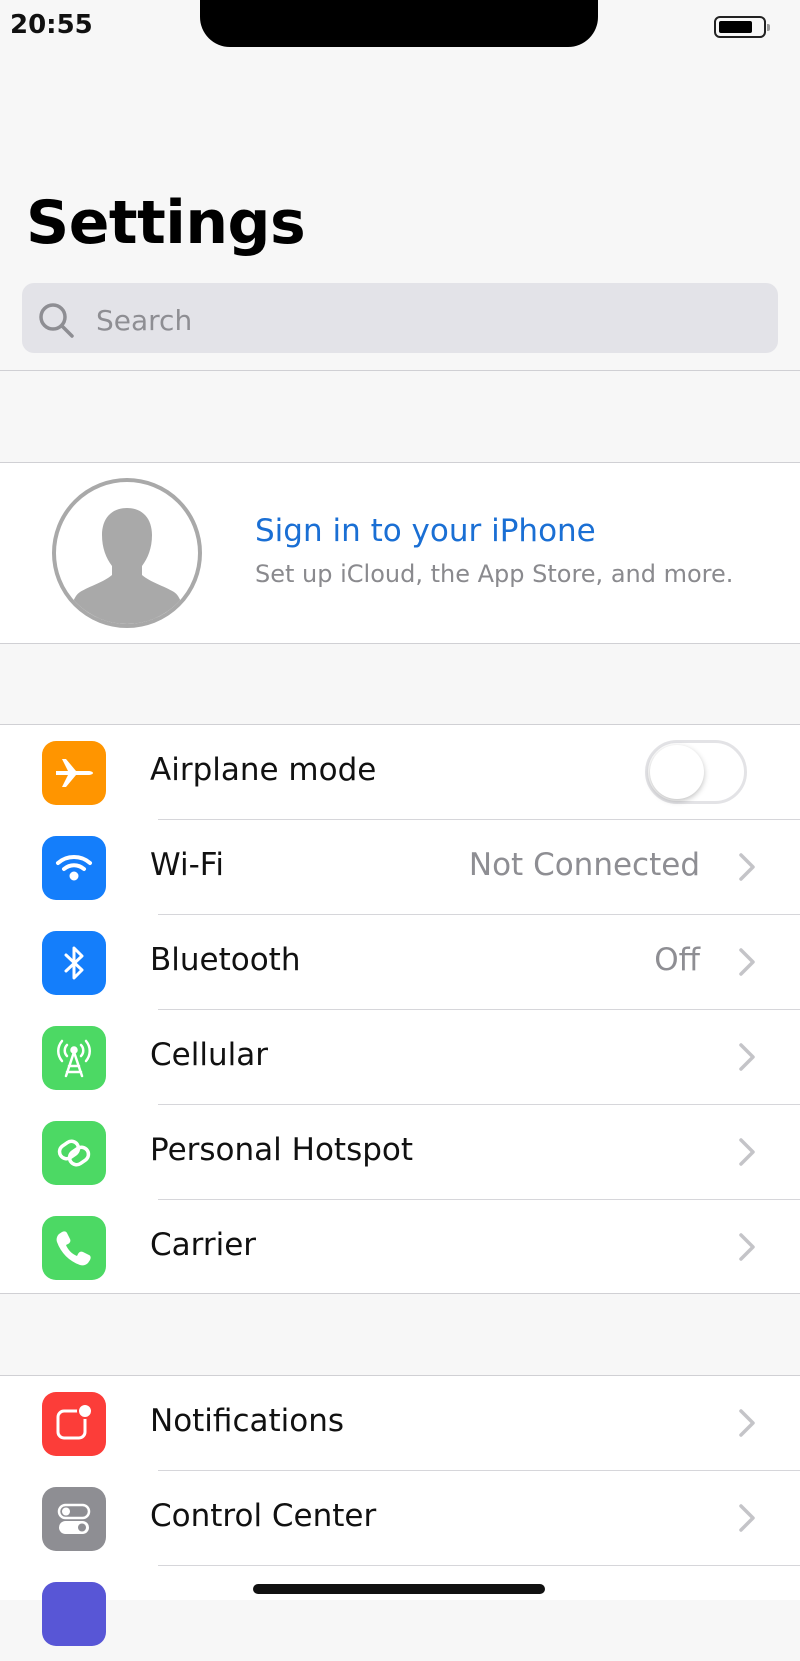  Describe the element at coordinates (400, 1057) in the screenshot. I see `settings-row-cellular: Cellular` at that location.